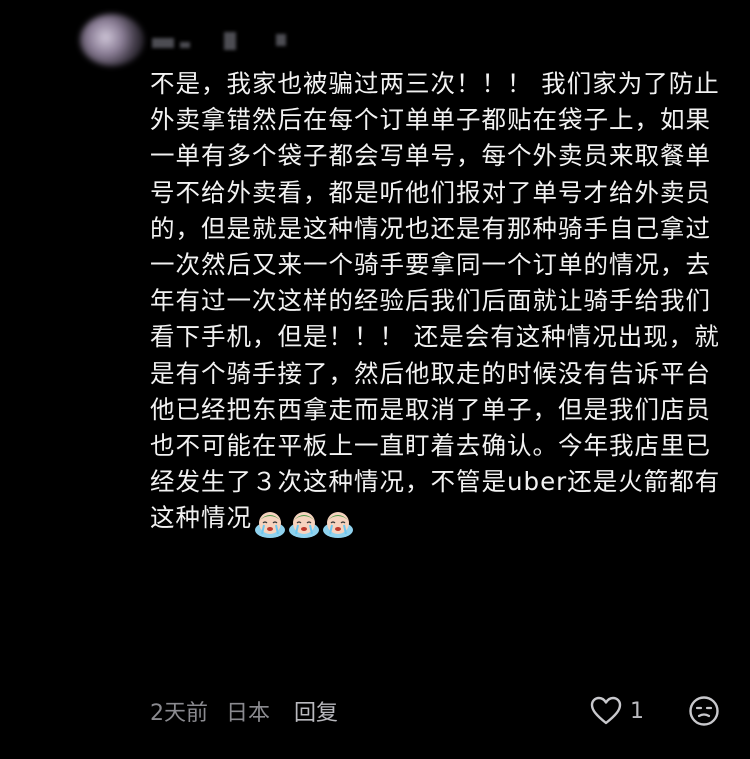 The width and height of the screenshot is (750, 759). What do you see at coordinates (637, 711) in the screenshot?
I see `like-count: 1` at bounding box center [637, 711].